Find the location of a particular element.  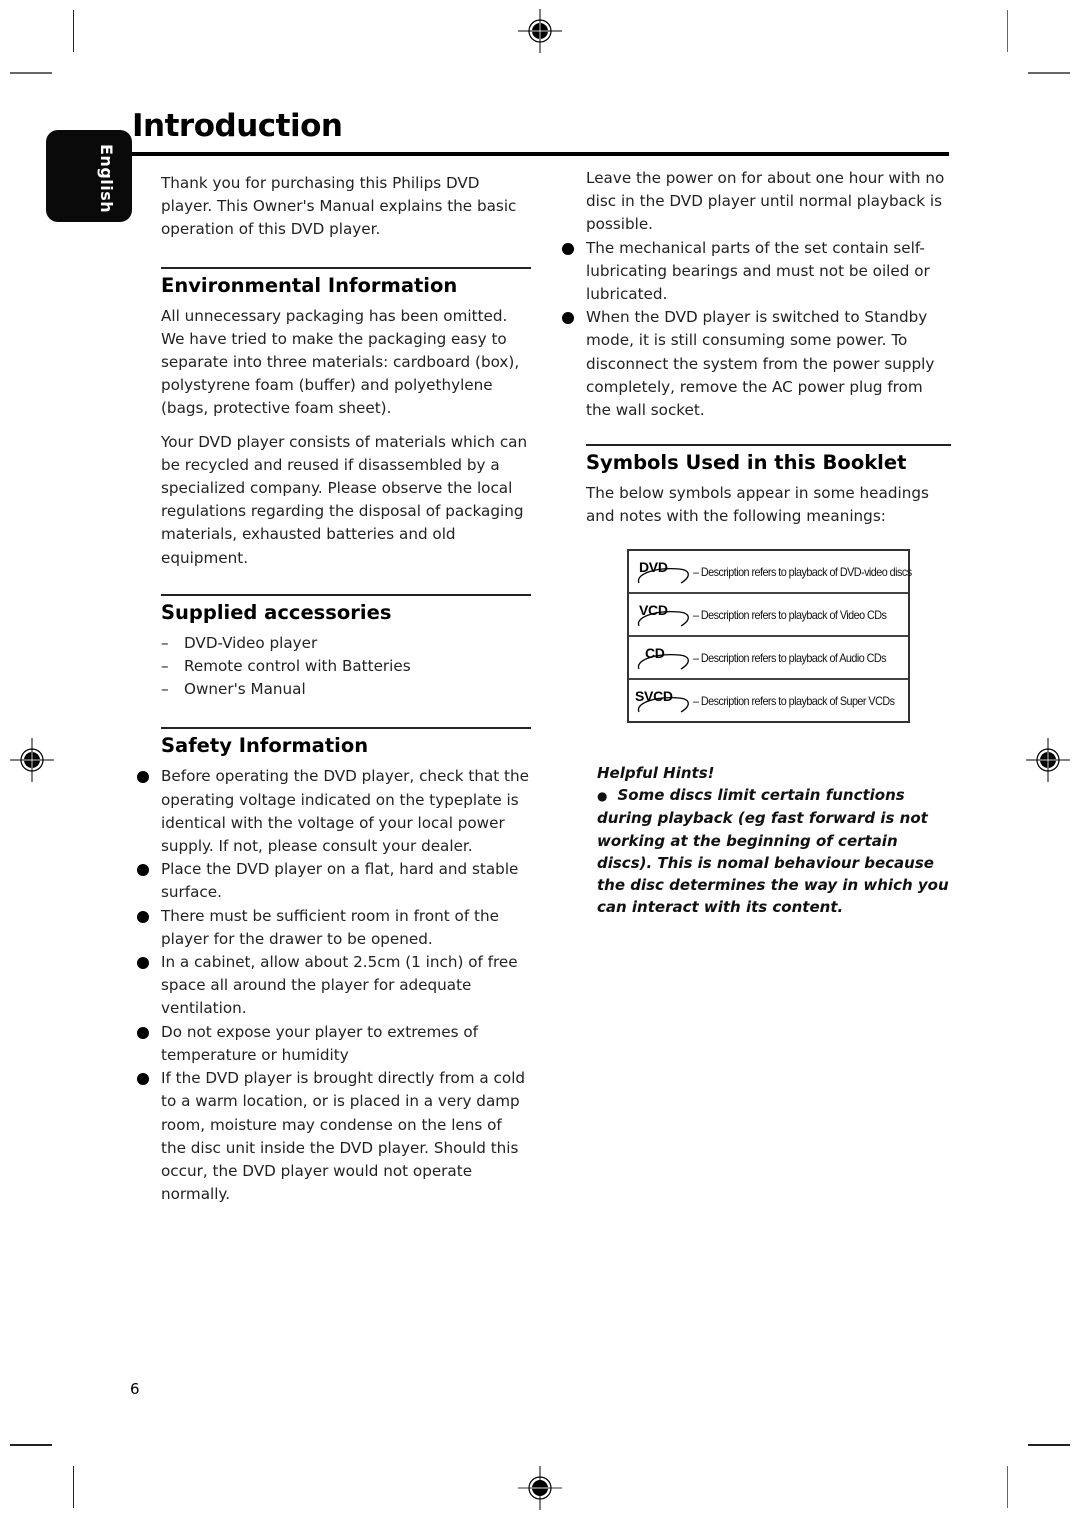

hints-title: Helpful Hints! is located at coordinates (656, 773).